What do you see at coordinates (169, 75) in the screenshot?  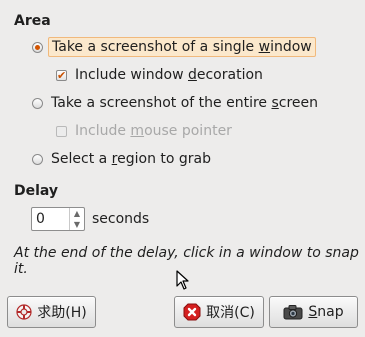 I see `checkbox-include-decoration-label: Include window decoration` at bounding box center [169, 75].